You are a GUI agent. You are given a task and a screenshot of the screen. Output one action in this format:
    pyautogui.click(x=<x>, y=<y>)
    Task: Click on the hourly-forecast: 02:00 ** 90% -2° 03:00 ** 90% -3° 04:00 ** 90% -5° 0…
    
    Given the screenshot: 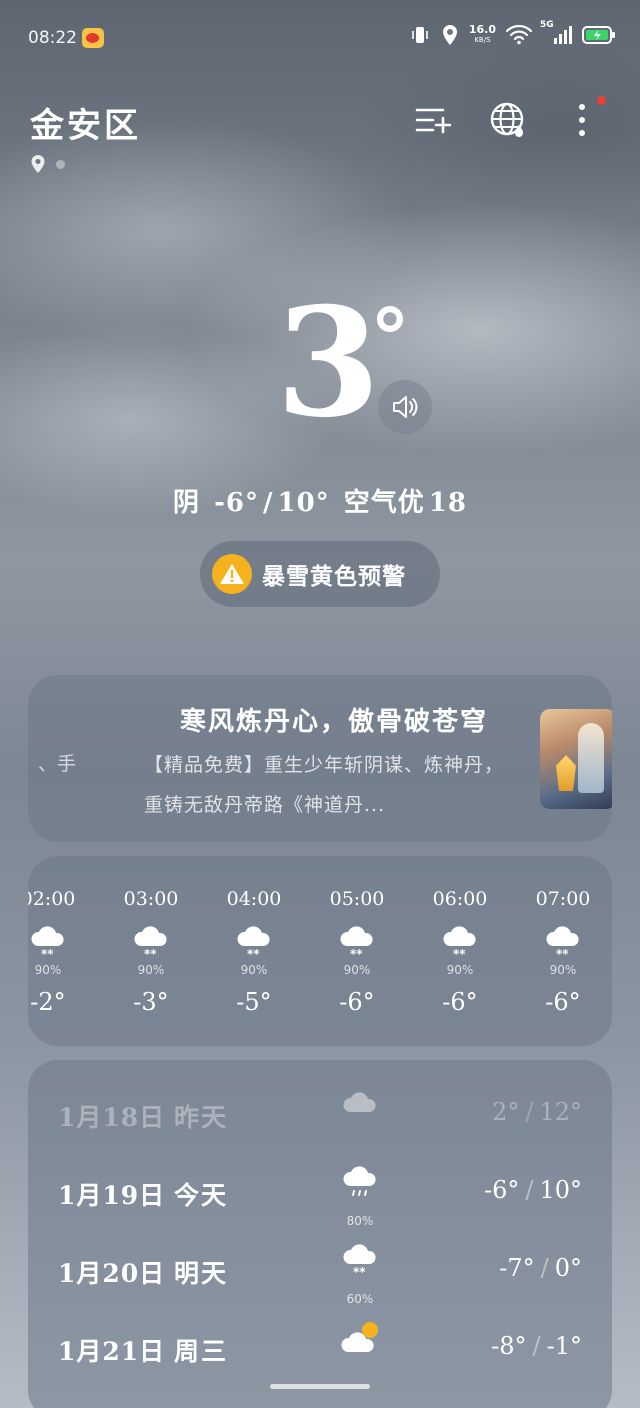 What is the action you would take?
    pyautogui.click(x=320, y=951)
    